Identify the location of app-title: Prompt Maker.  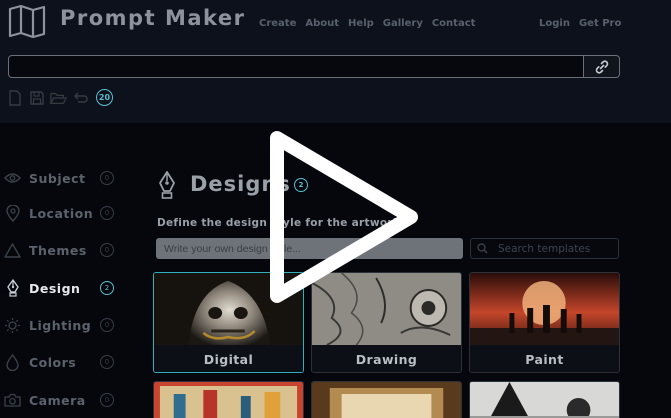
(153, 18).